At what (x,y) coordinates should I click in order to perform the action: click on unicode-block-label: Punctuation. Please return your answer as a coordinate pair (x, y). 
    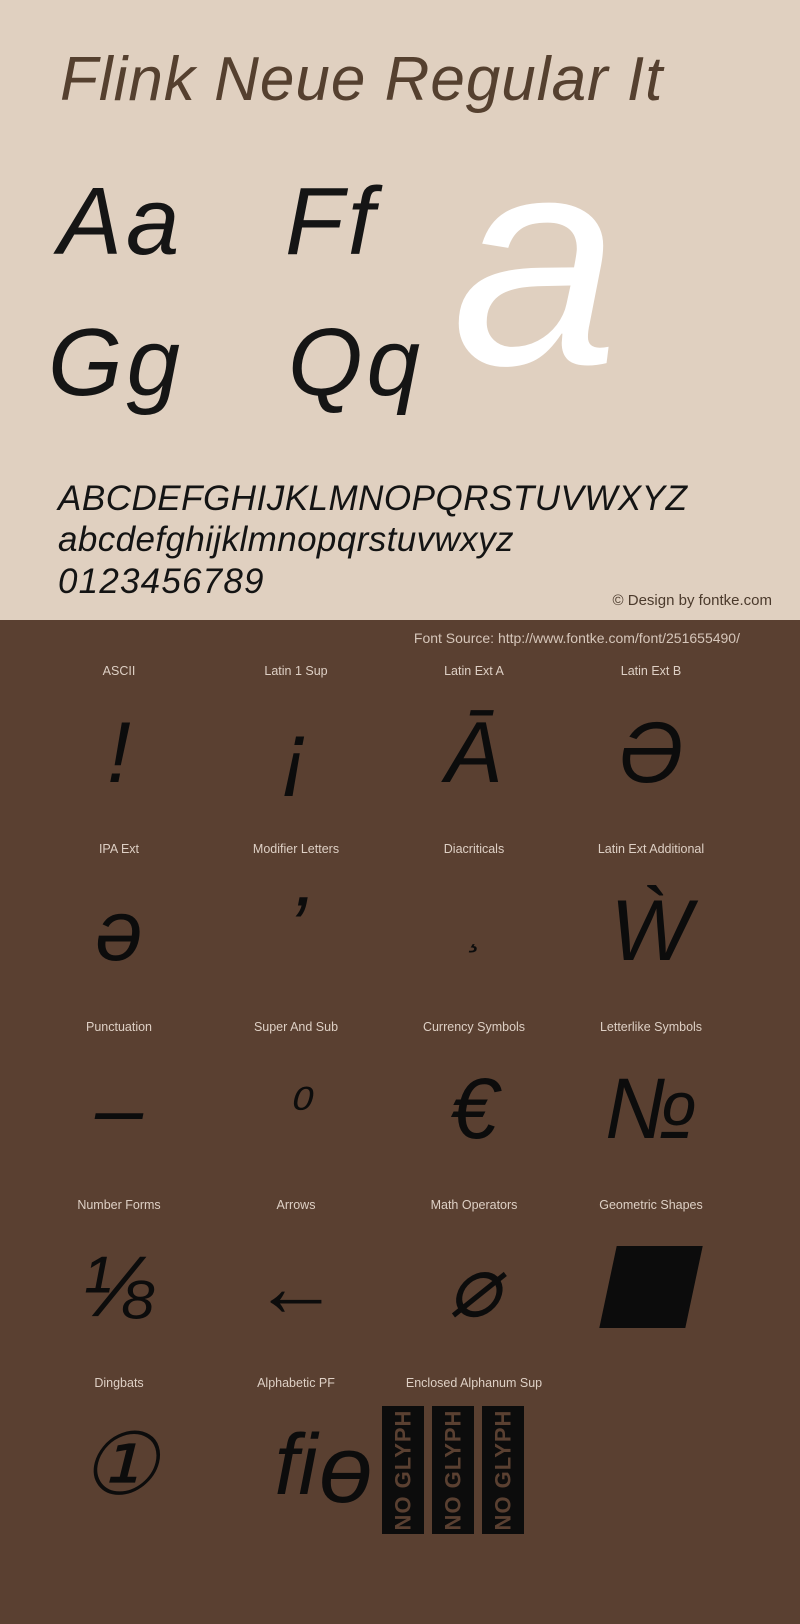
    Looking at the image, I should click on (119, 1027).